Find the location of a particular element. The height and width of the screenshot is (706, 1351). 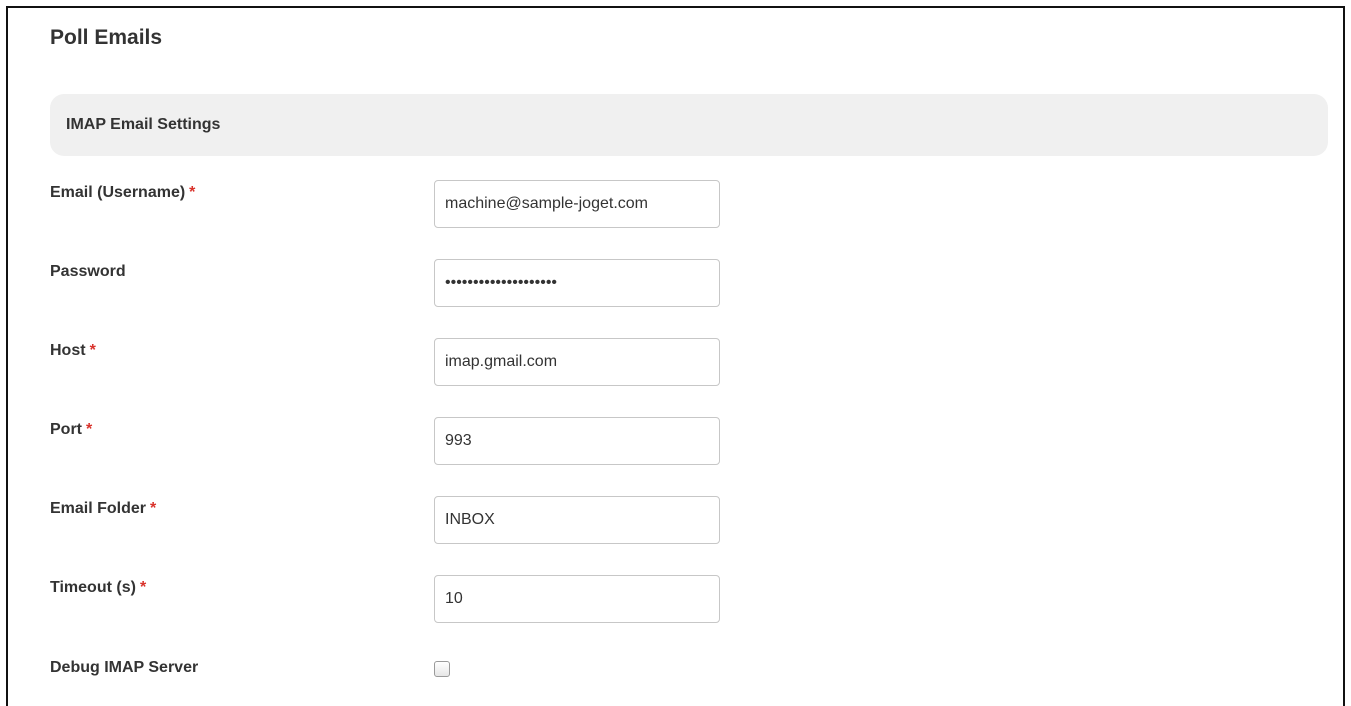

email-username-label: Email (Username) * is located at coordinates (122, 193).